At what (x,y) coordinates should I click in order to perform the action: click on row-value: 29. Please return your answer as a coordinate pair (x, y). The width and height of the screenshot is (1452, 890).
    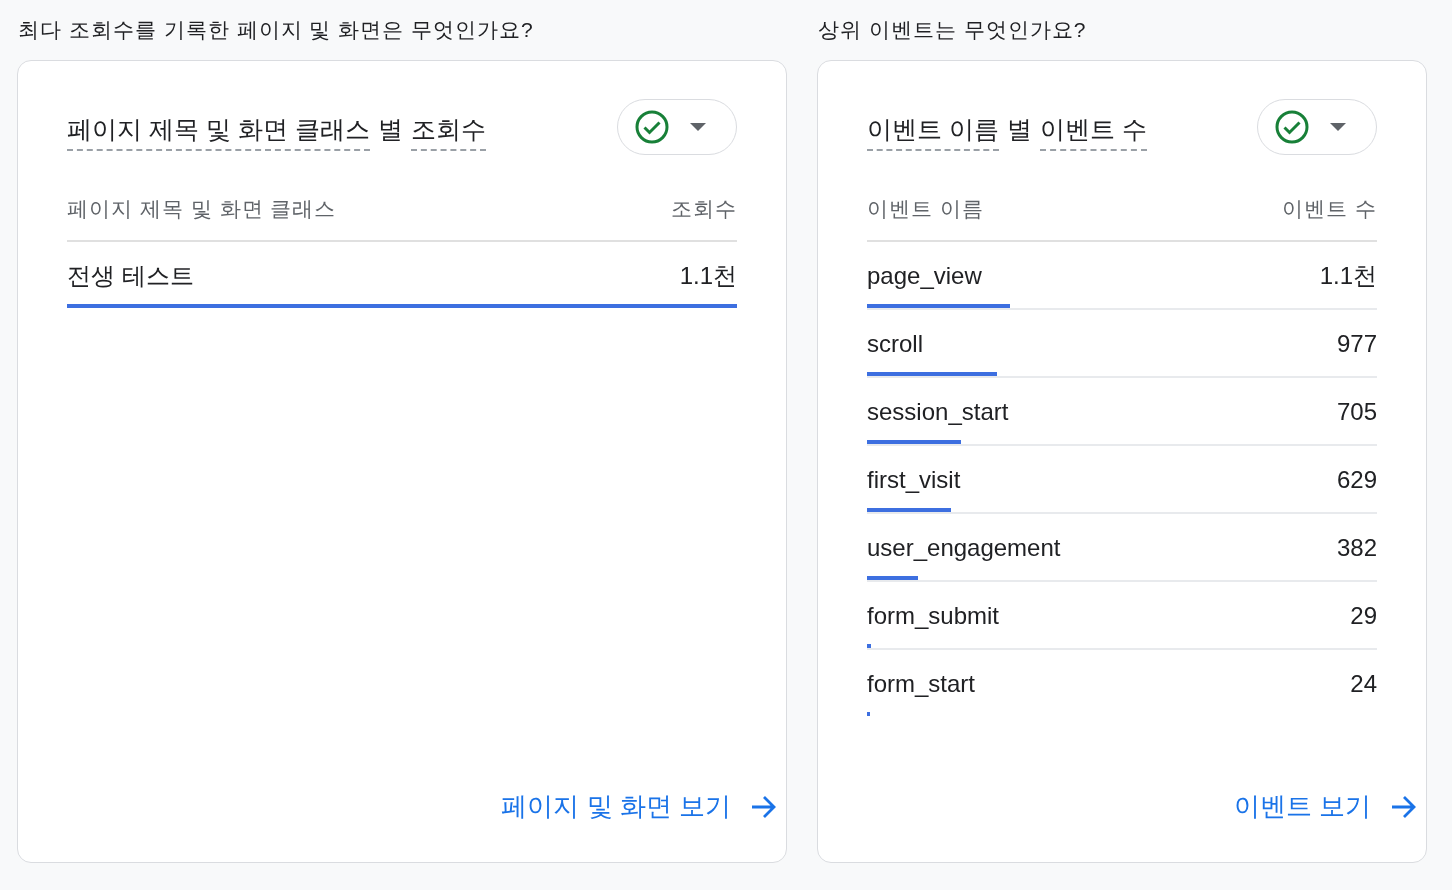
    Looking at the image, I should click on (1363, 616).